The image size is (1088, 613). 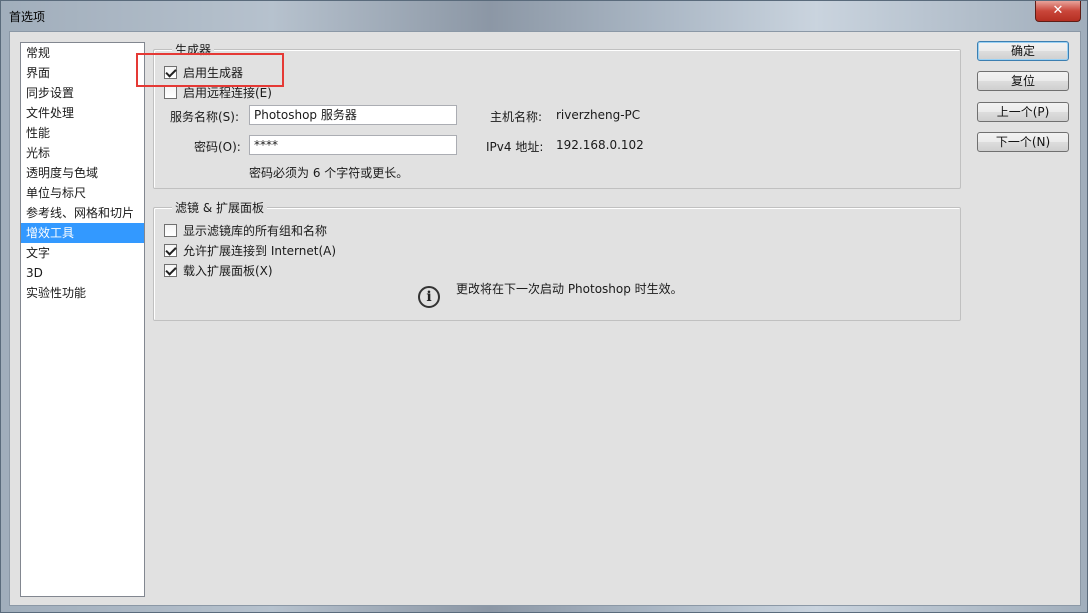 I want to click on hostname-label: 主机名称:, so click(x=516, y=117).